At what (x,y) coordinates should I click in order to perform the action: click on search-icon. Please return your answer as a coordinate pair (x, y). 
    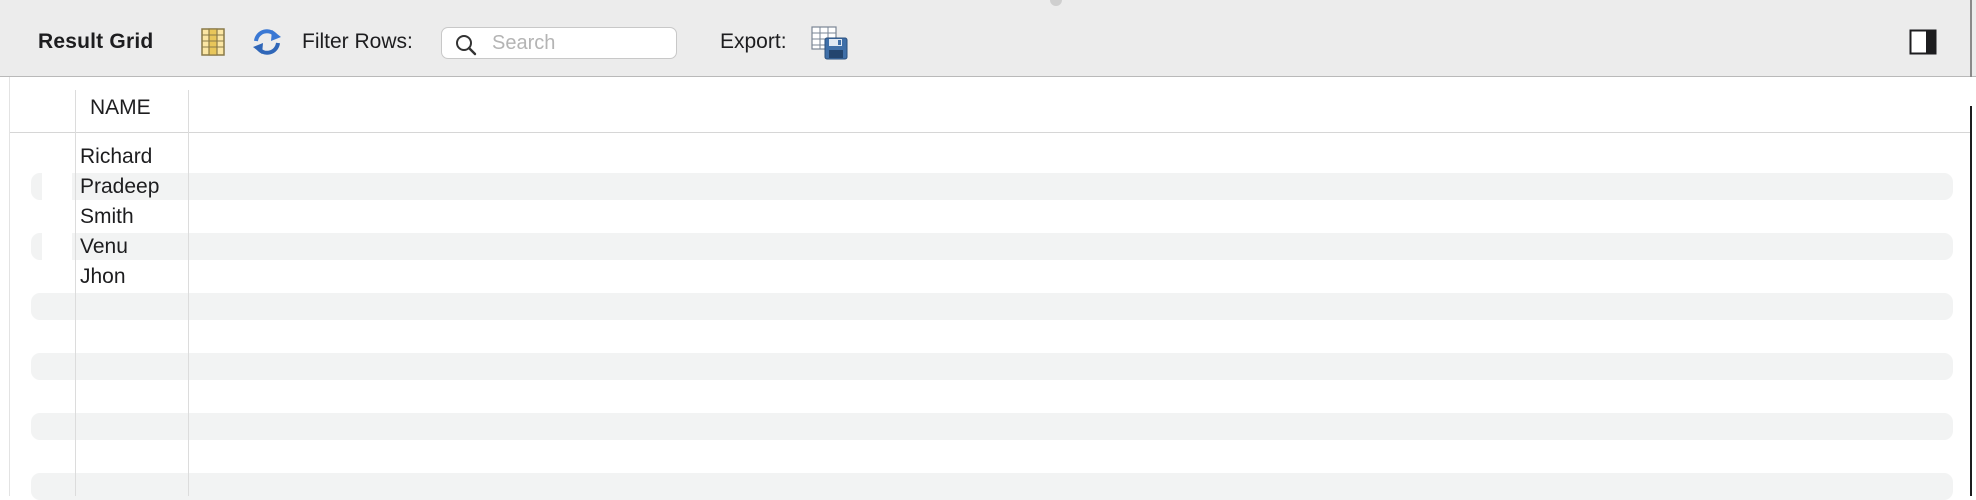
    Looking at the image, I should click on (466, 45).